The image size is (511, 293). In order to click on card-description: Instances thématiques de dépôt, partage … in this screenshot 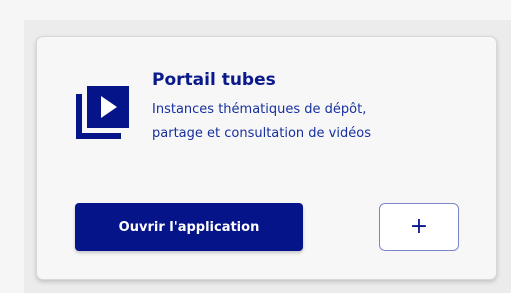, I will do `click(302, 122)`.